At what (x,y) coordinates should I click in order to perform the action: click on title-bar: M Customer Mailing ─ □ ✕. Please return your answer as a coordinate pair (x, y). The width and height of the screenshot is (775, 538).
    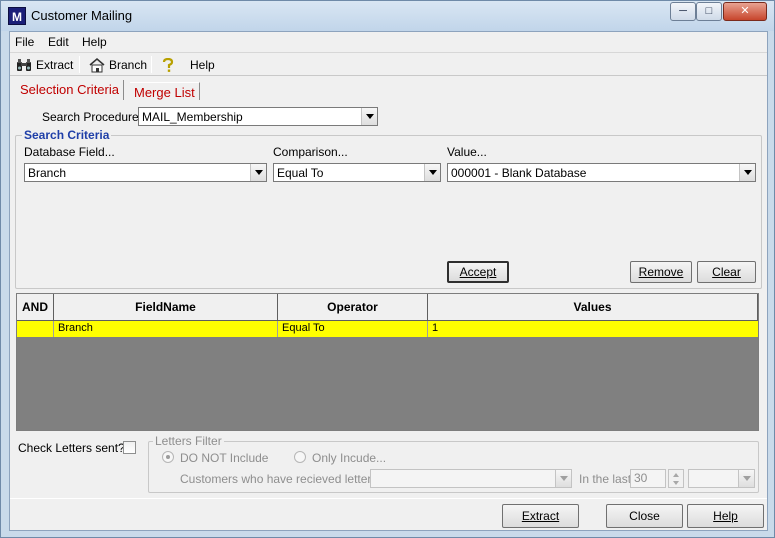
    Looking at the image, I should click on (387, 16).